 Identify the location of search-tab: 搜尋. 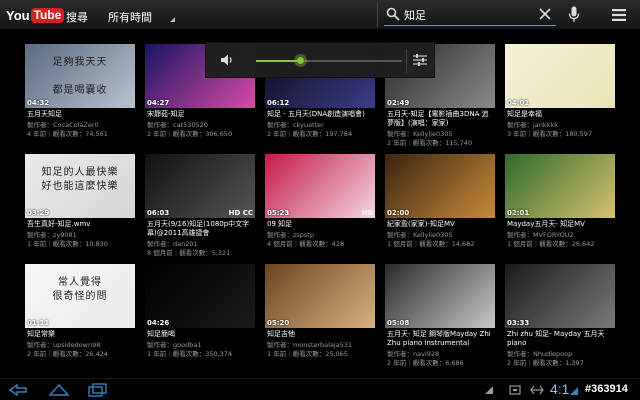
(77, 17).